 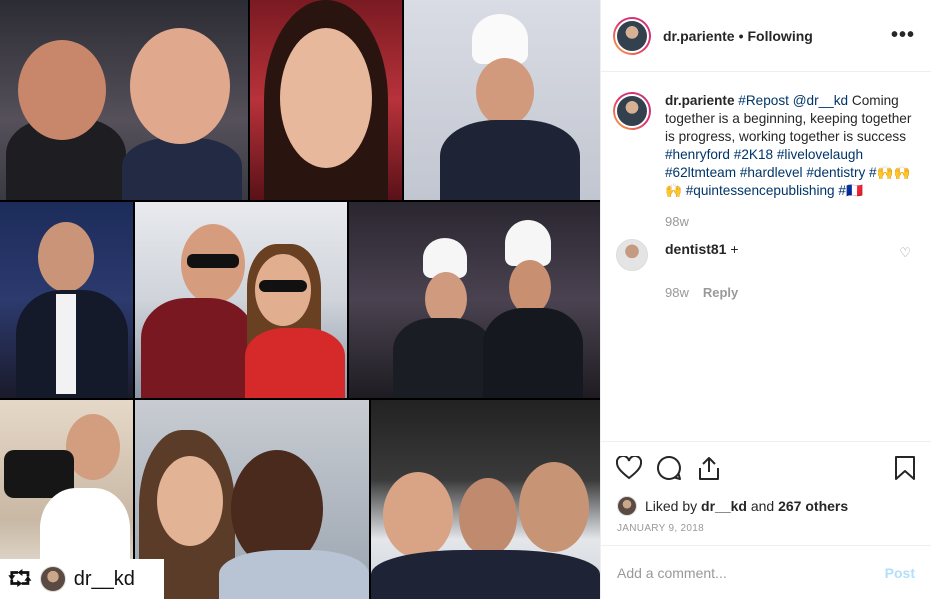 What do you see at coordinates (632, 255) in the screenshot?
I see `commenter-avatar` at bounding box center [632, 255].